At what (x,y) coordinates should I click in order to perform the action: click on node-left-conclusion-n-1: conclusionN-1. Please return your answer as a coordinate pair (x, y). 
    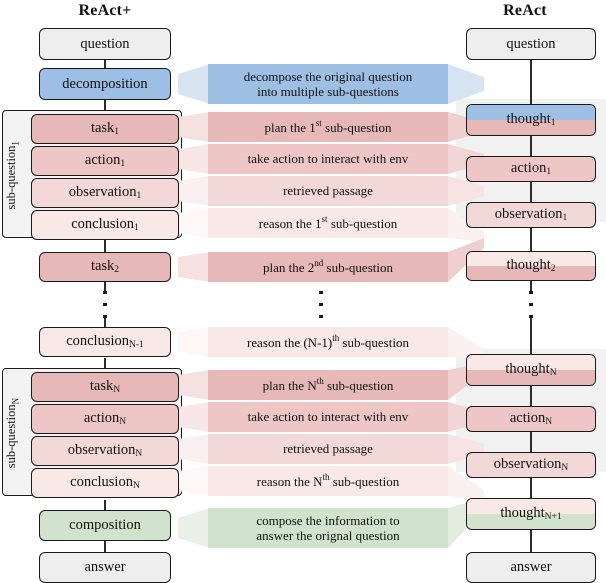
    Looking at the image, I should click on (105, 342).